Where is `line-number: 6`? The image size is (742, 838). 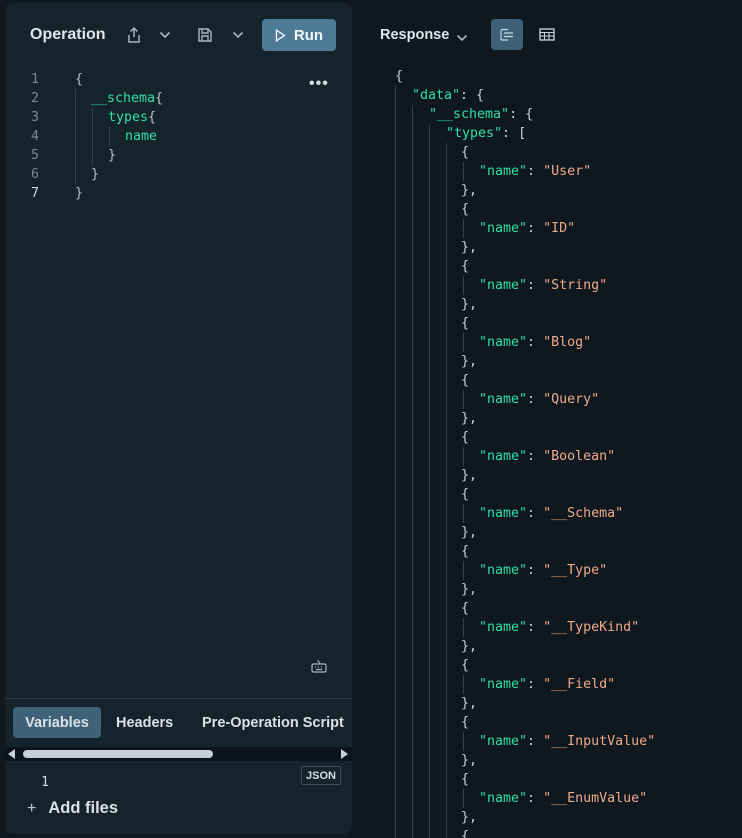 line-number: 6 is located at coordinates (35, 174).